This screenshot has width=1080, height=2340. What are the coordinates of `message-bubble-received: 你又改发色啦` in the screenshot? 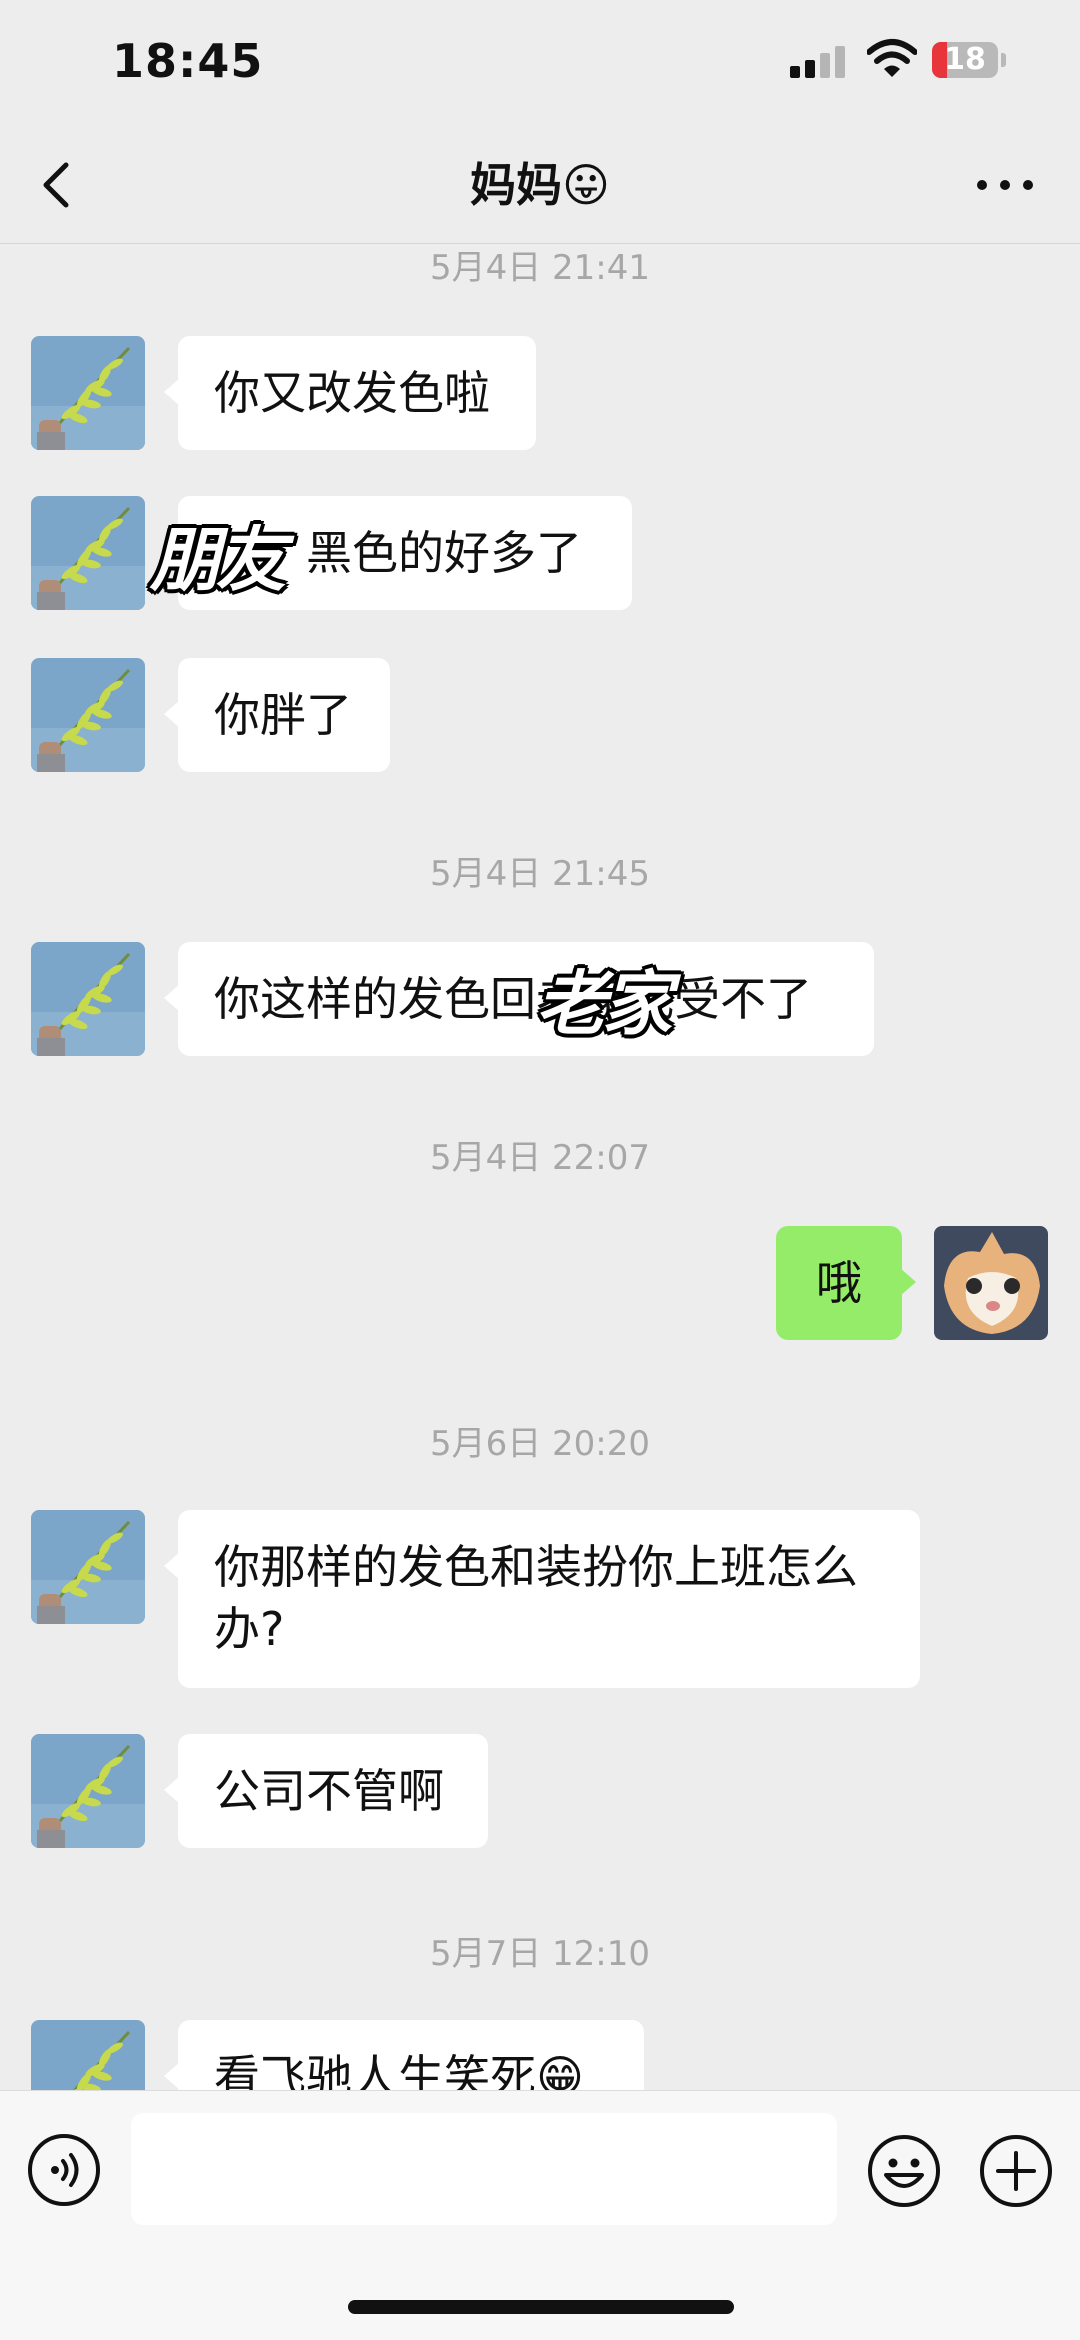 It's located at (350, 393).